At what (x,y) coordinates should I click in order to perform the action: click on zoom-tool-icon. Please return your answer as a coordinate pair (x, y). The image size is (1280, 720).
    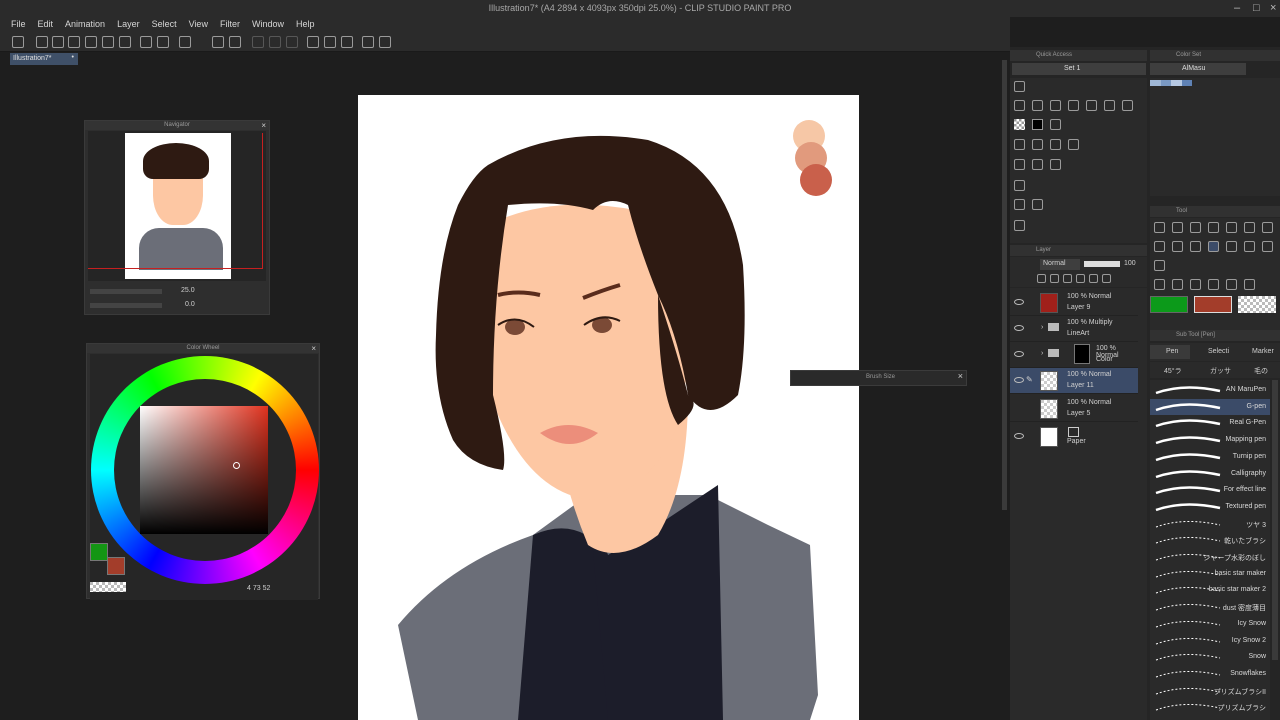
    Looking at the image, I should click on (1159, 227).